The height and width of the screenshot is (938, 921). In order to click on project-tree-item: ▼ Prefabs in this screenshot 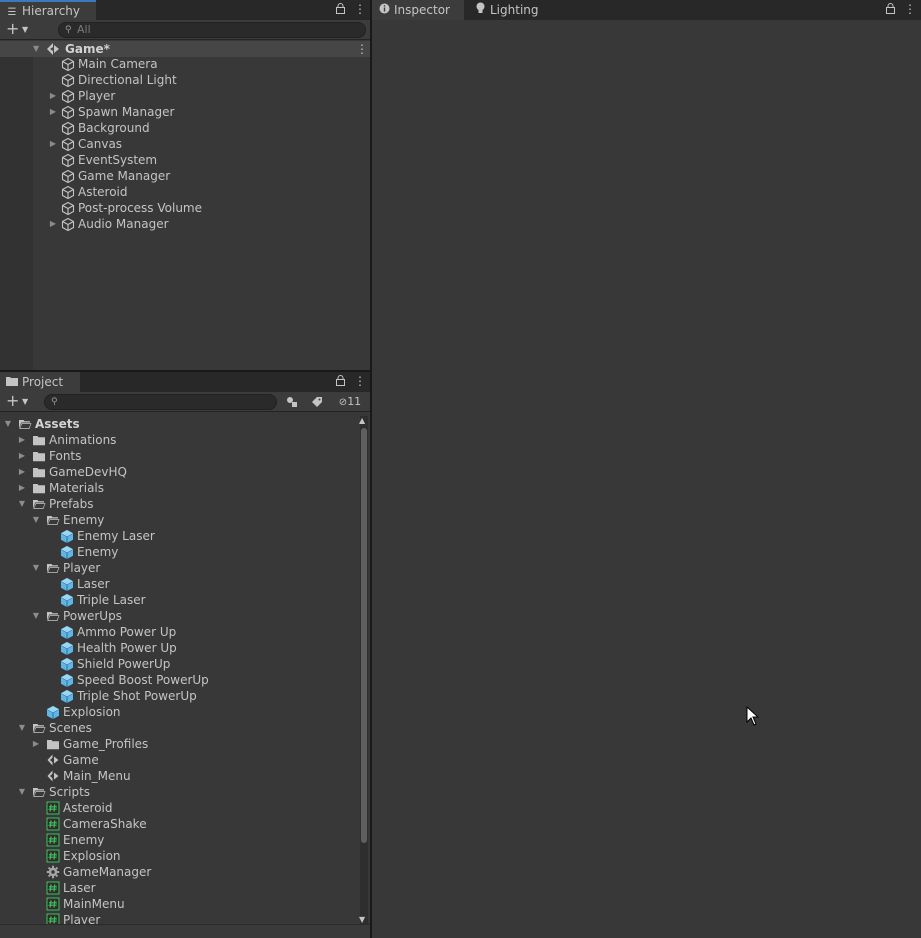, I will do `click(185, 504)`.